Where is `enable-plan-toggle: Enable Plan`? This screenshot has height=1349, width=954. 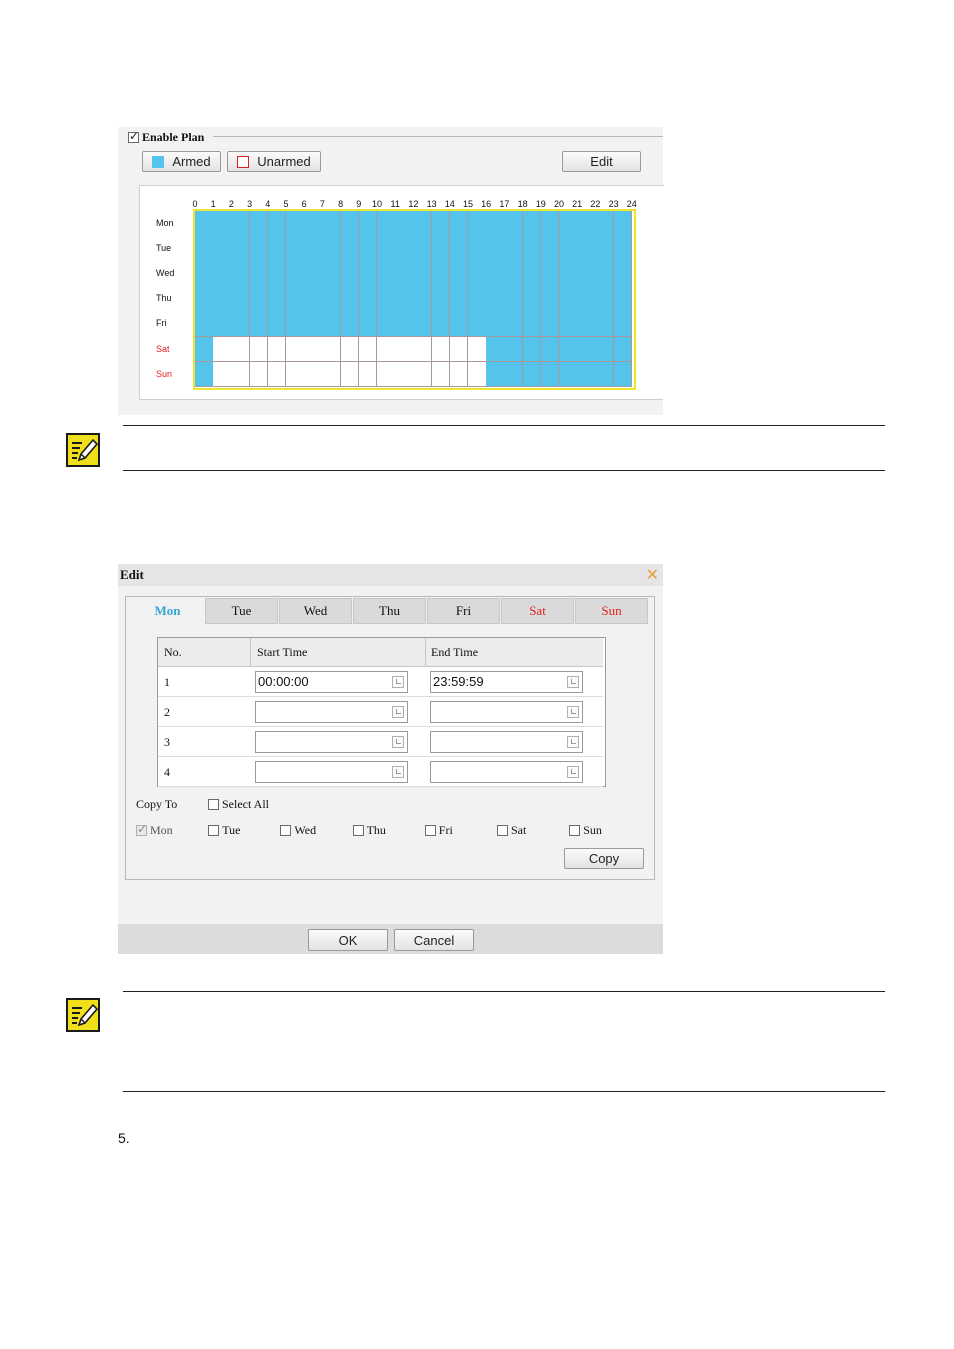
enable-plan-toggle: Enable Plan is located at coordinates (168, 137).